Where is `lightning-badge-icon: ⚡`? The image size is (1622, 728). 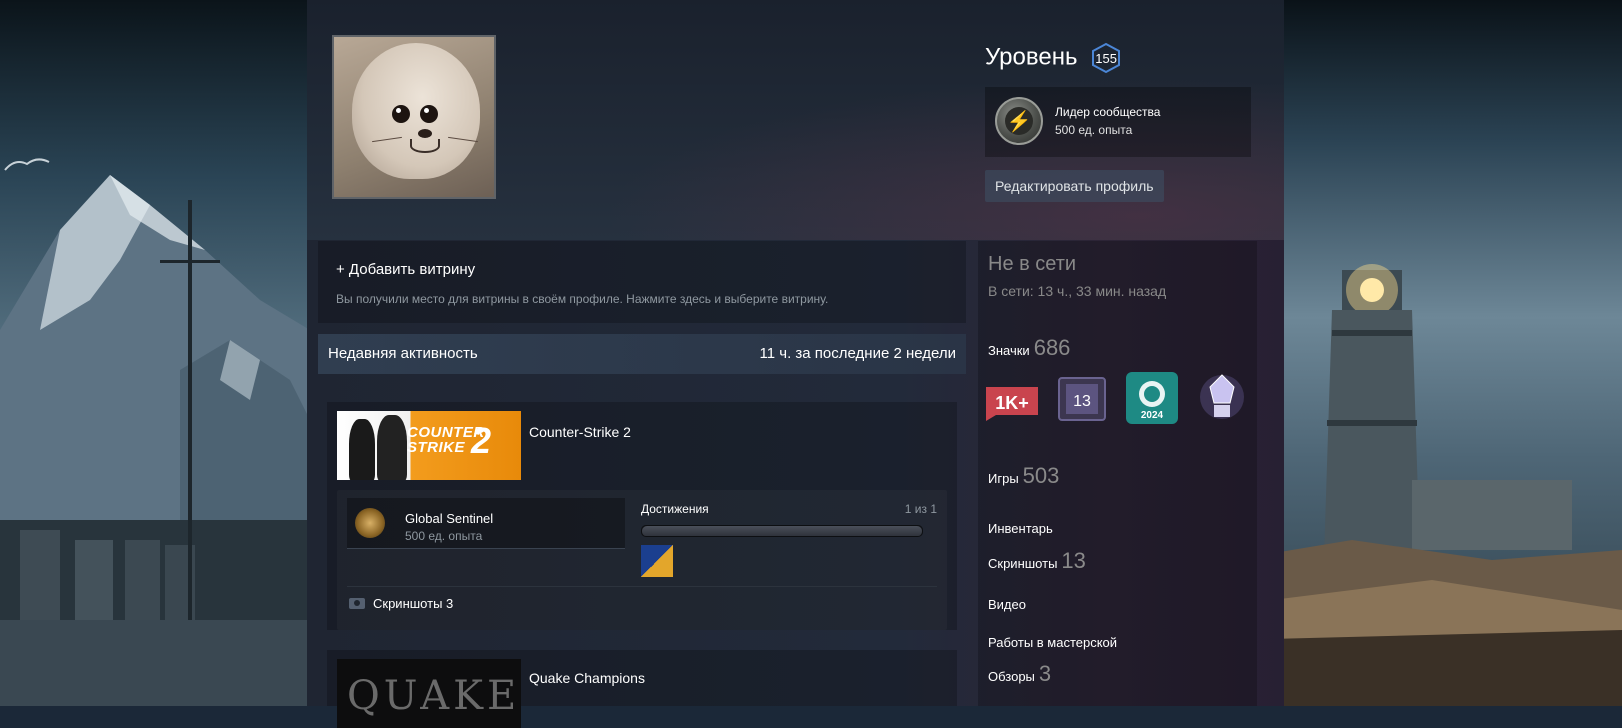
lightning-badge-icon: ⚡ is located at coordinates (1019, 121).